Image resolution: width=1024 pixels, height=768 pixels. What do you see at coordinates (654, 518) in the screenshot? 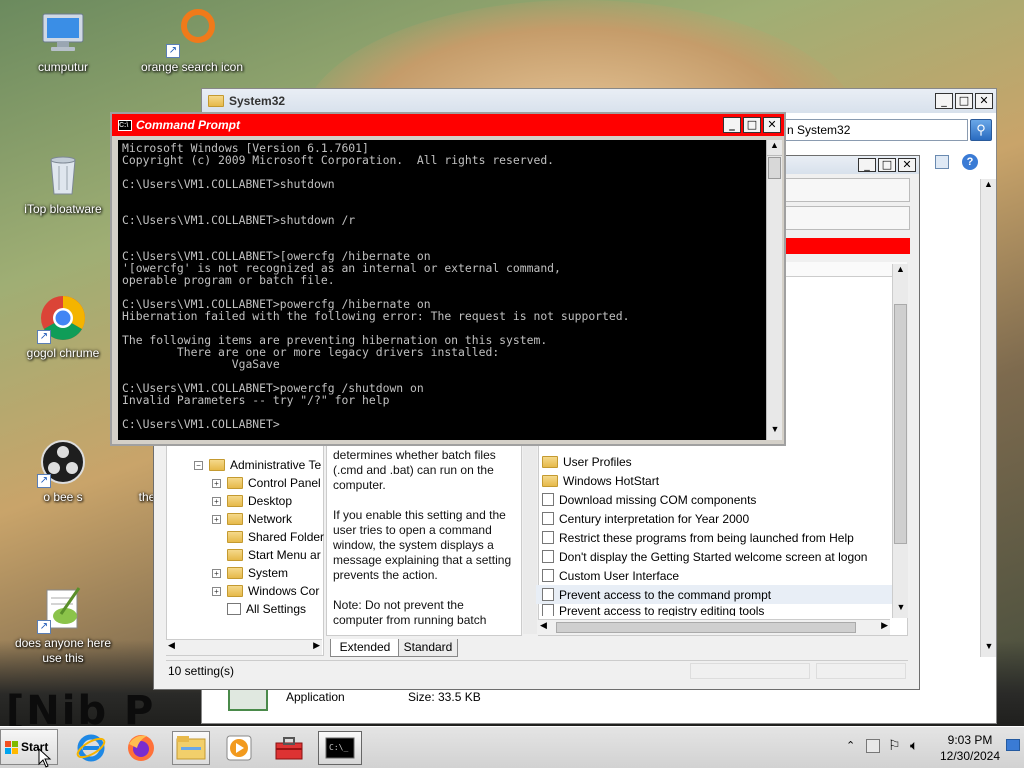
I see `settings-row-label: Century interpretation for Year 2000` at bounding box center [654, 518].